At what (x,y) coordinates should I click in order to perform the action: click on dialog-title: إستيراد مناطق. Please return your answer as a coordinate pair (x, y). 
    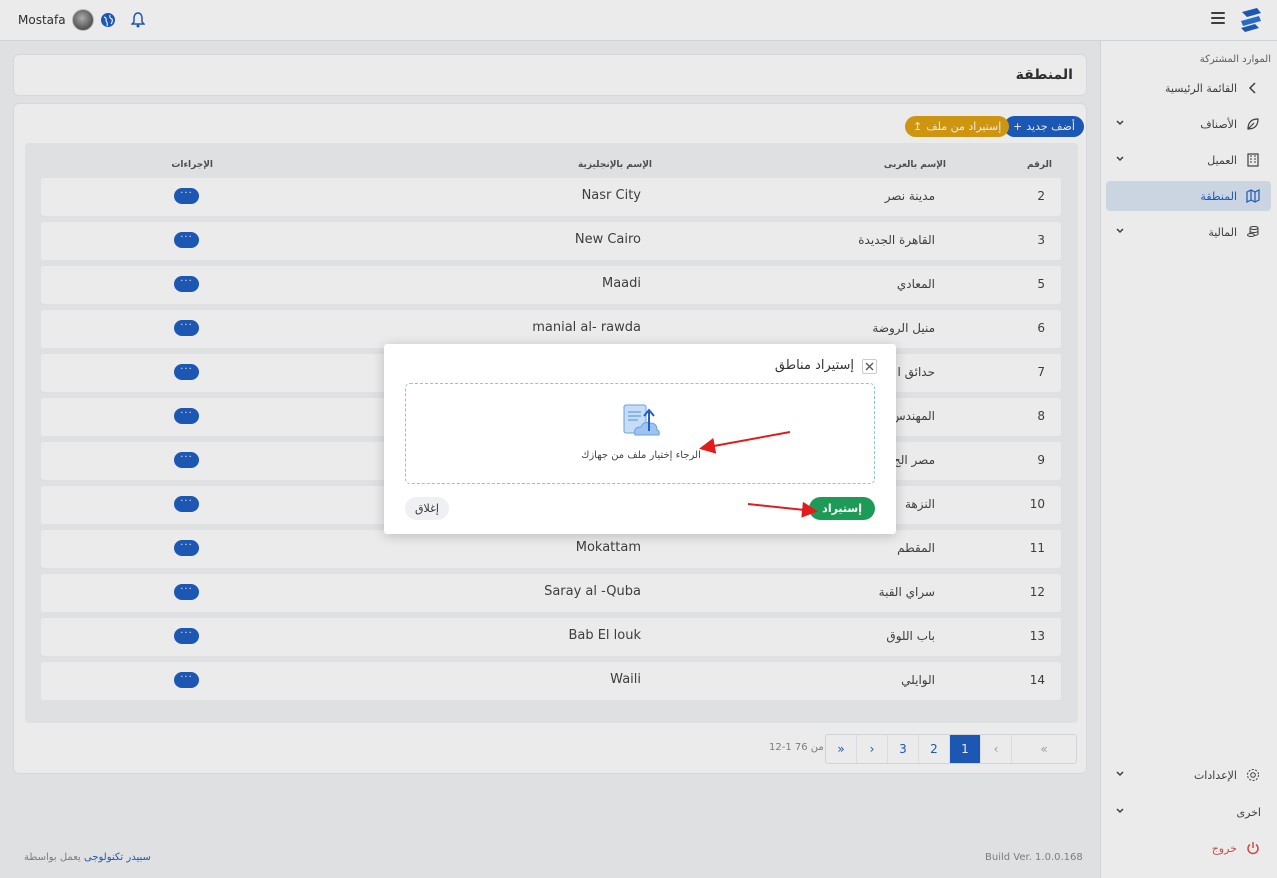
    Looking at the image, I should click on (814, 365).